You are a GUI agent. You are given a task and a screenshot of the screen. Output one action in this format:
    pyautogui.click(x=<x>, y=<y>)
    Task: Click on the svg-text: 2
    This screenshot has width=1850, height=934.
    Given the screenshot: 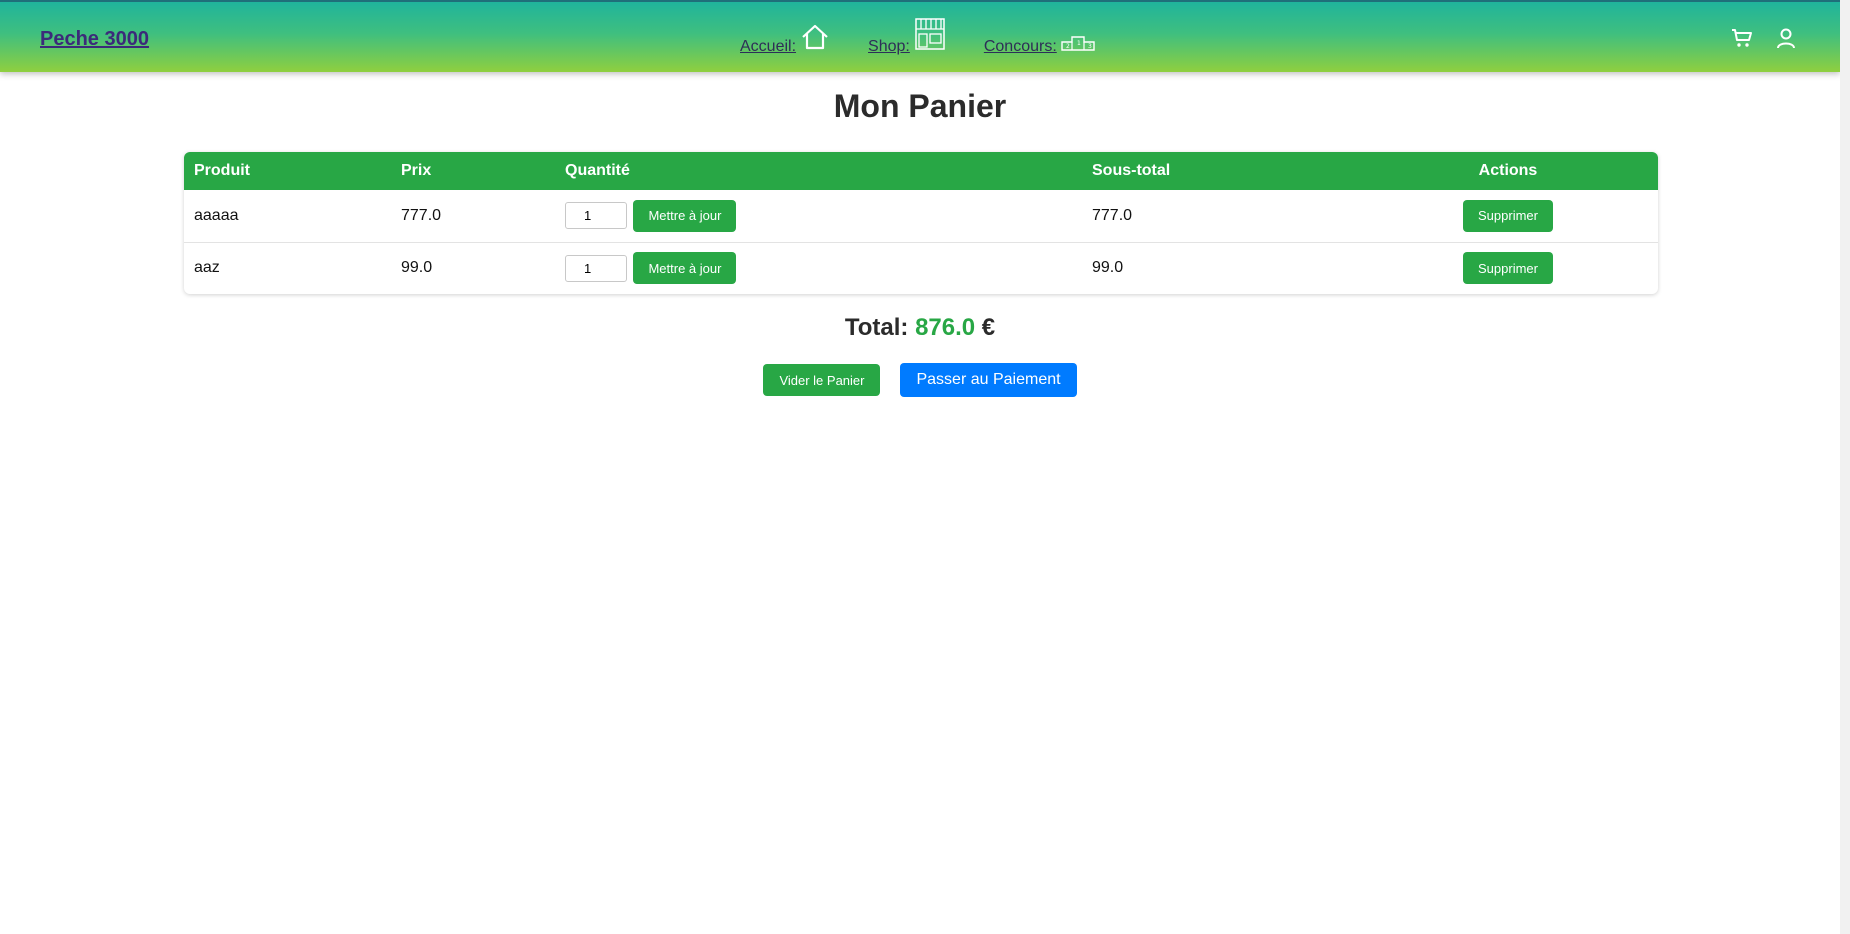 What is the action you would take?
    pyautogui.click(x=1068, y=46)
    